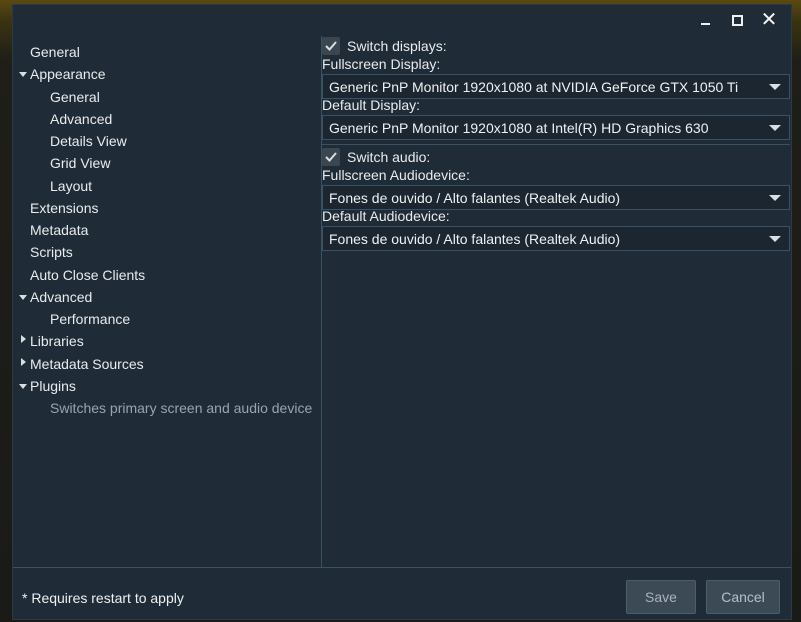  What do you see at coordinates (87, 364) in the screenshot?
I see `sidebar-item-metadata-sources: Metadata Sources` at bounding box center [87, 364].